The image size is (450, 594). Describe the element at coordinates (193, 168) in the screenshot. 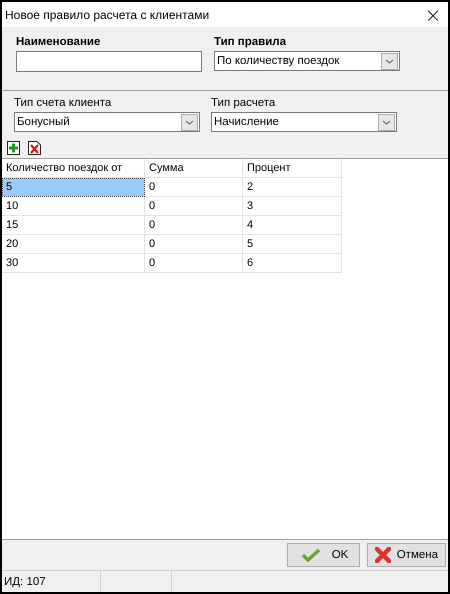

I see `column-header: Сумма` at that location.